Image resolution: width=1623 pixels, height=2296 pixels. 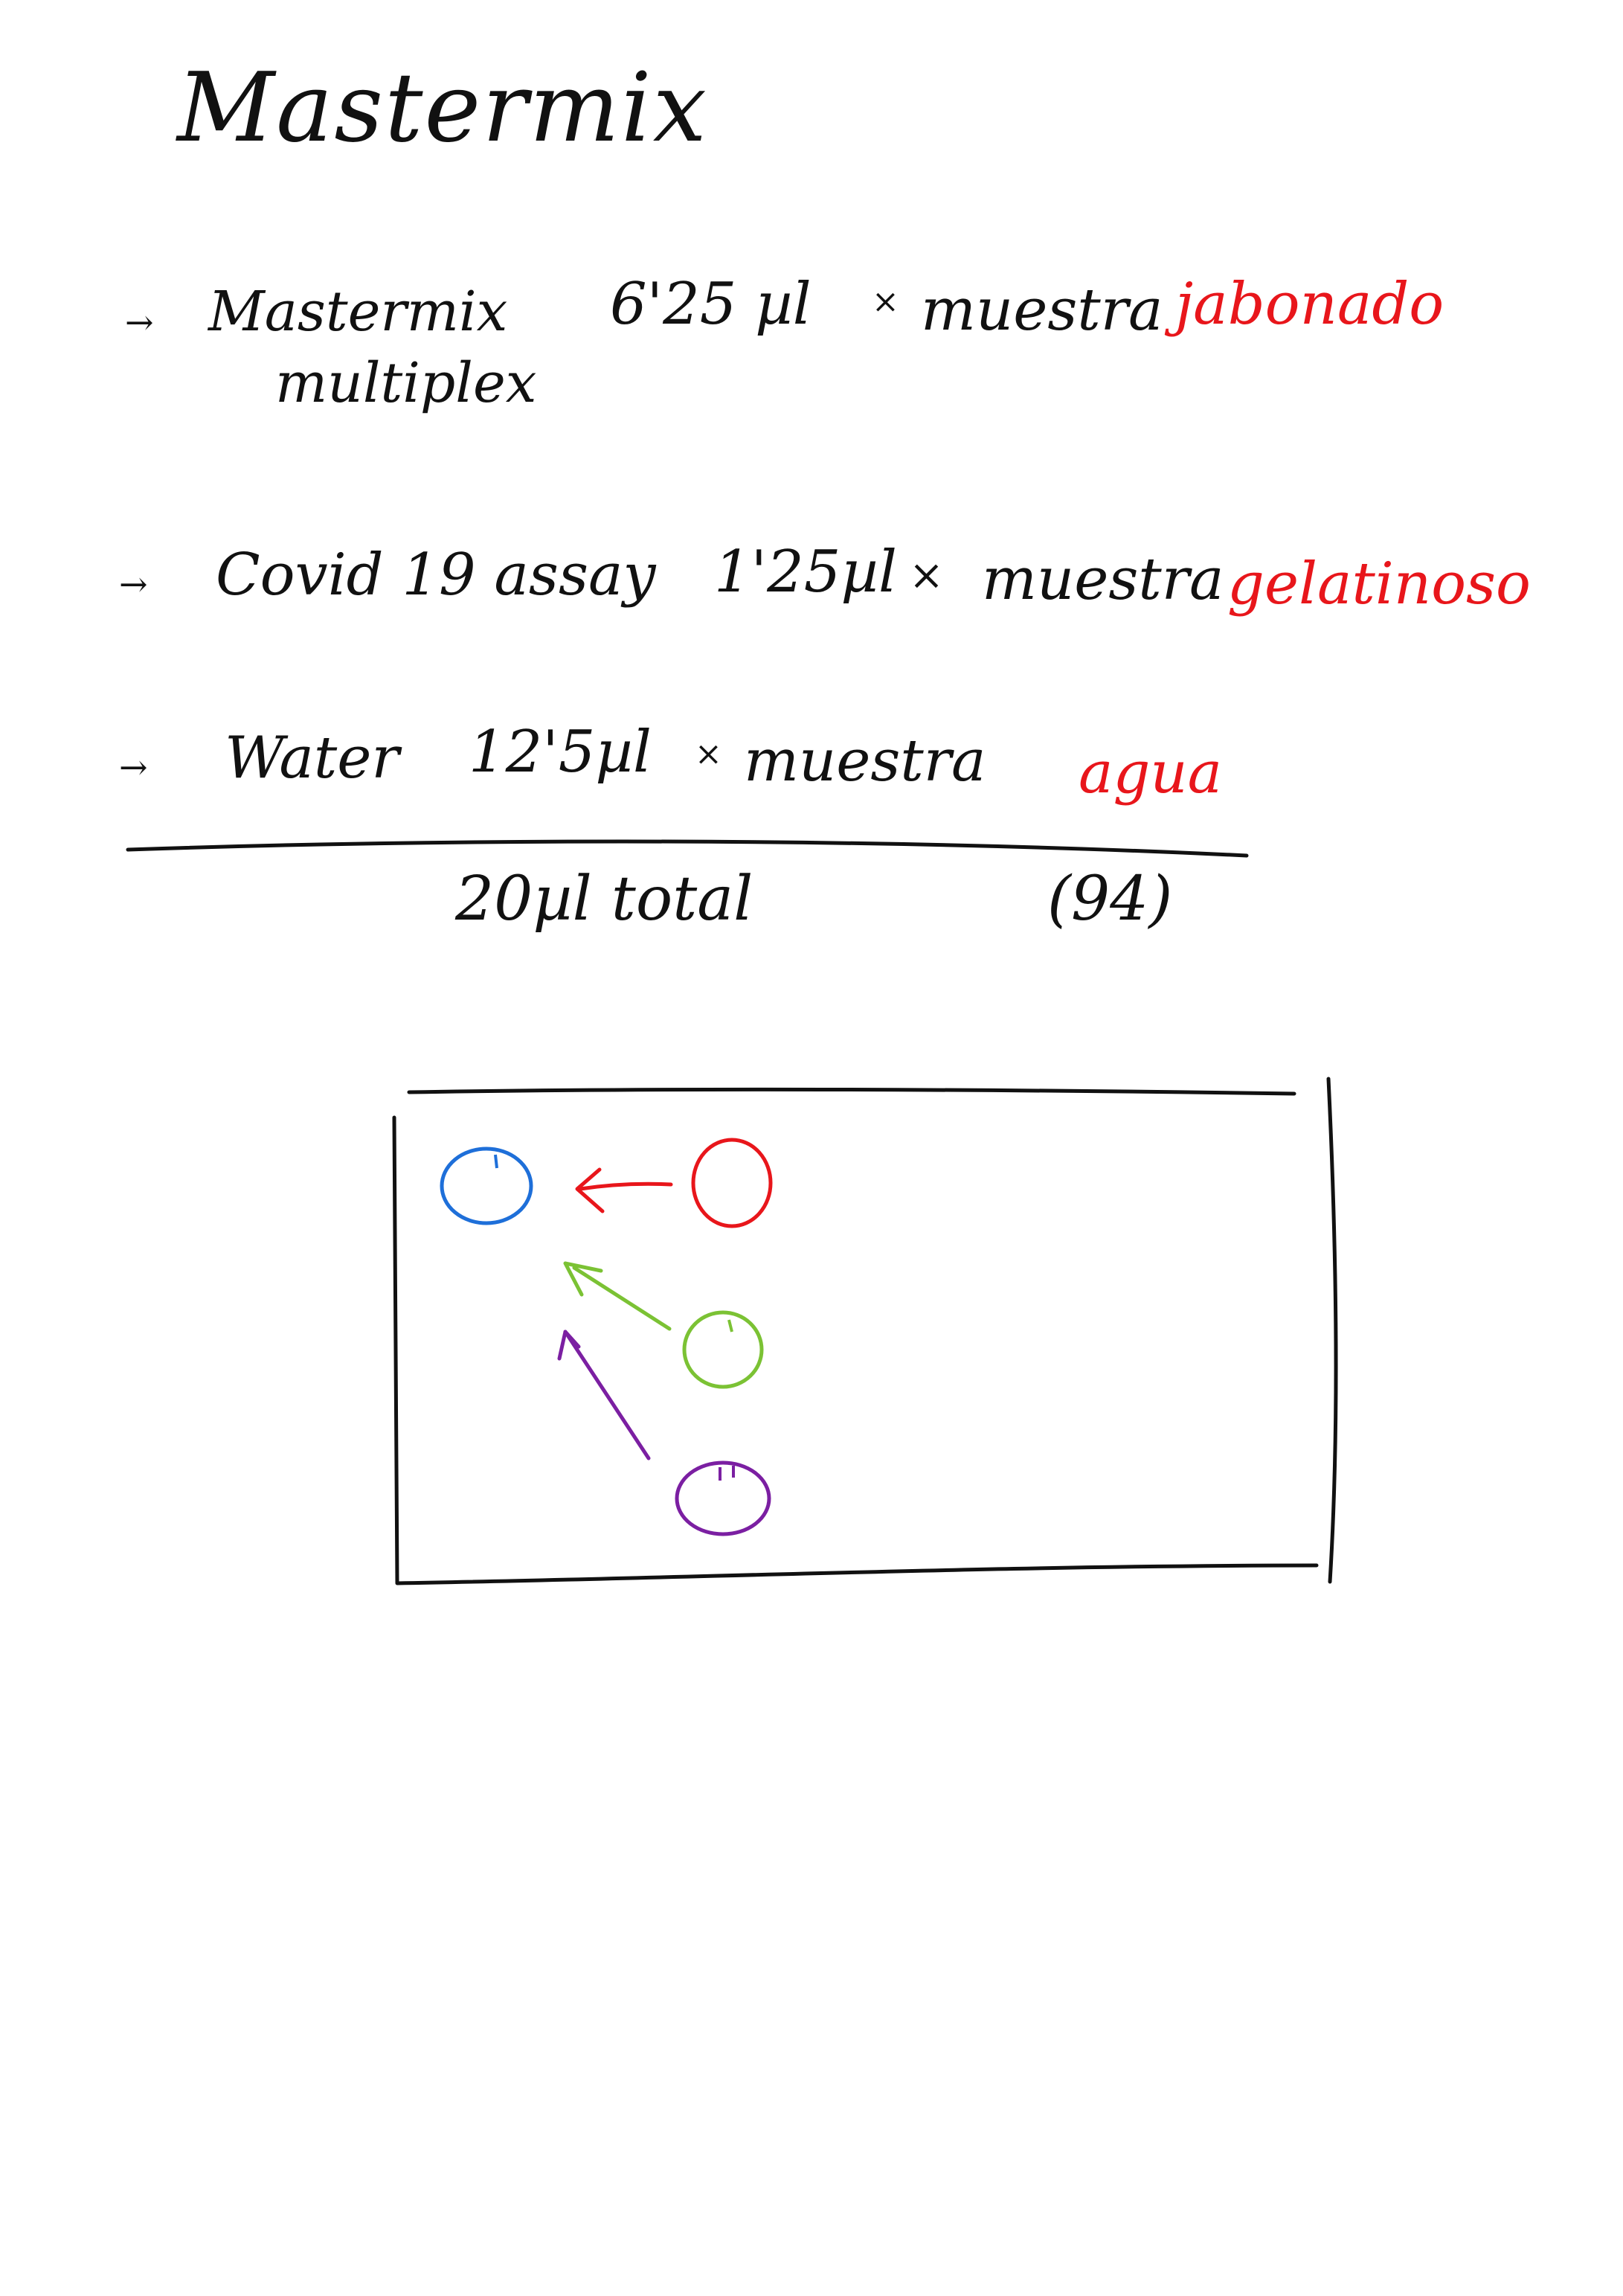 What do you see at coordinates (687, 848) in the screenshot?
I see `sum-divider-line` at bounding box center [687, 848].